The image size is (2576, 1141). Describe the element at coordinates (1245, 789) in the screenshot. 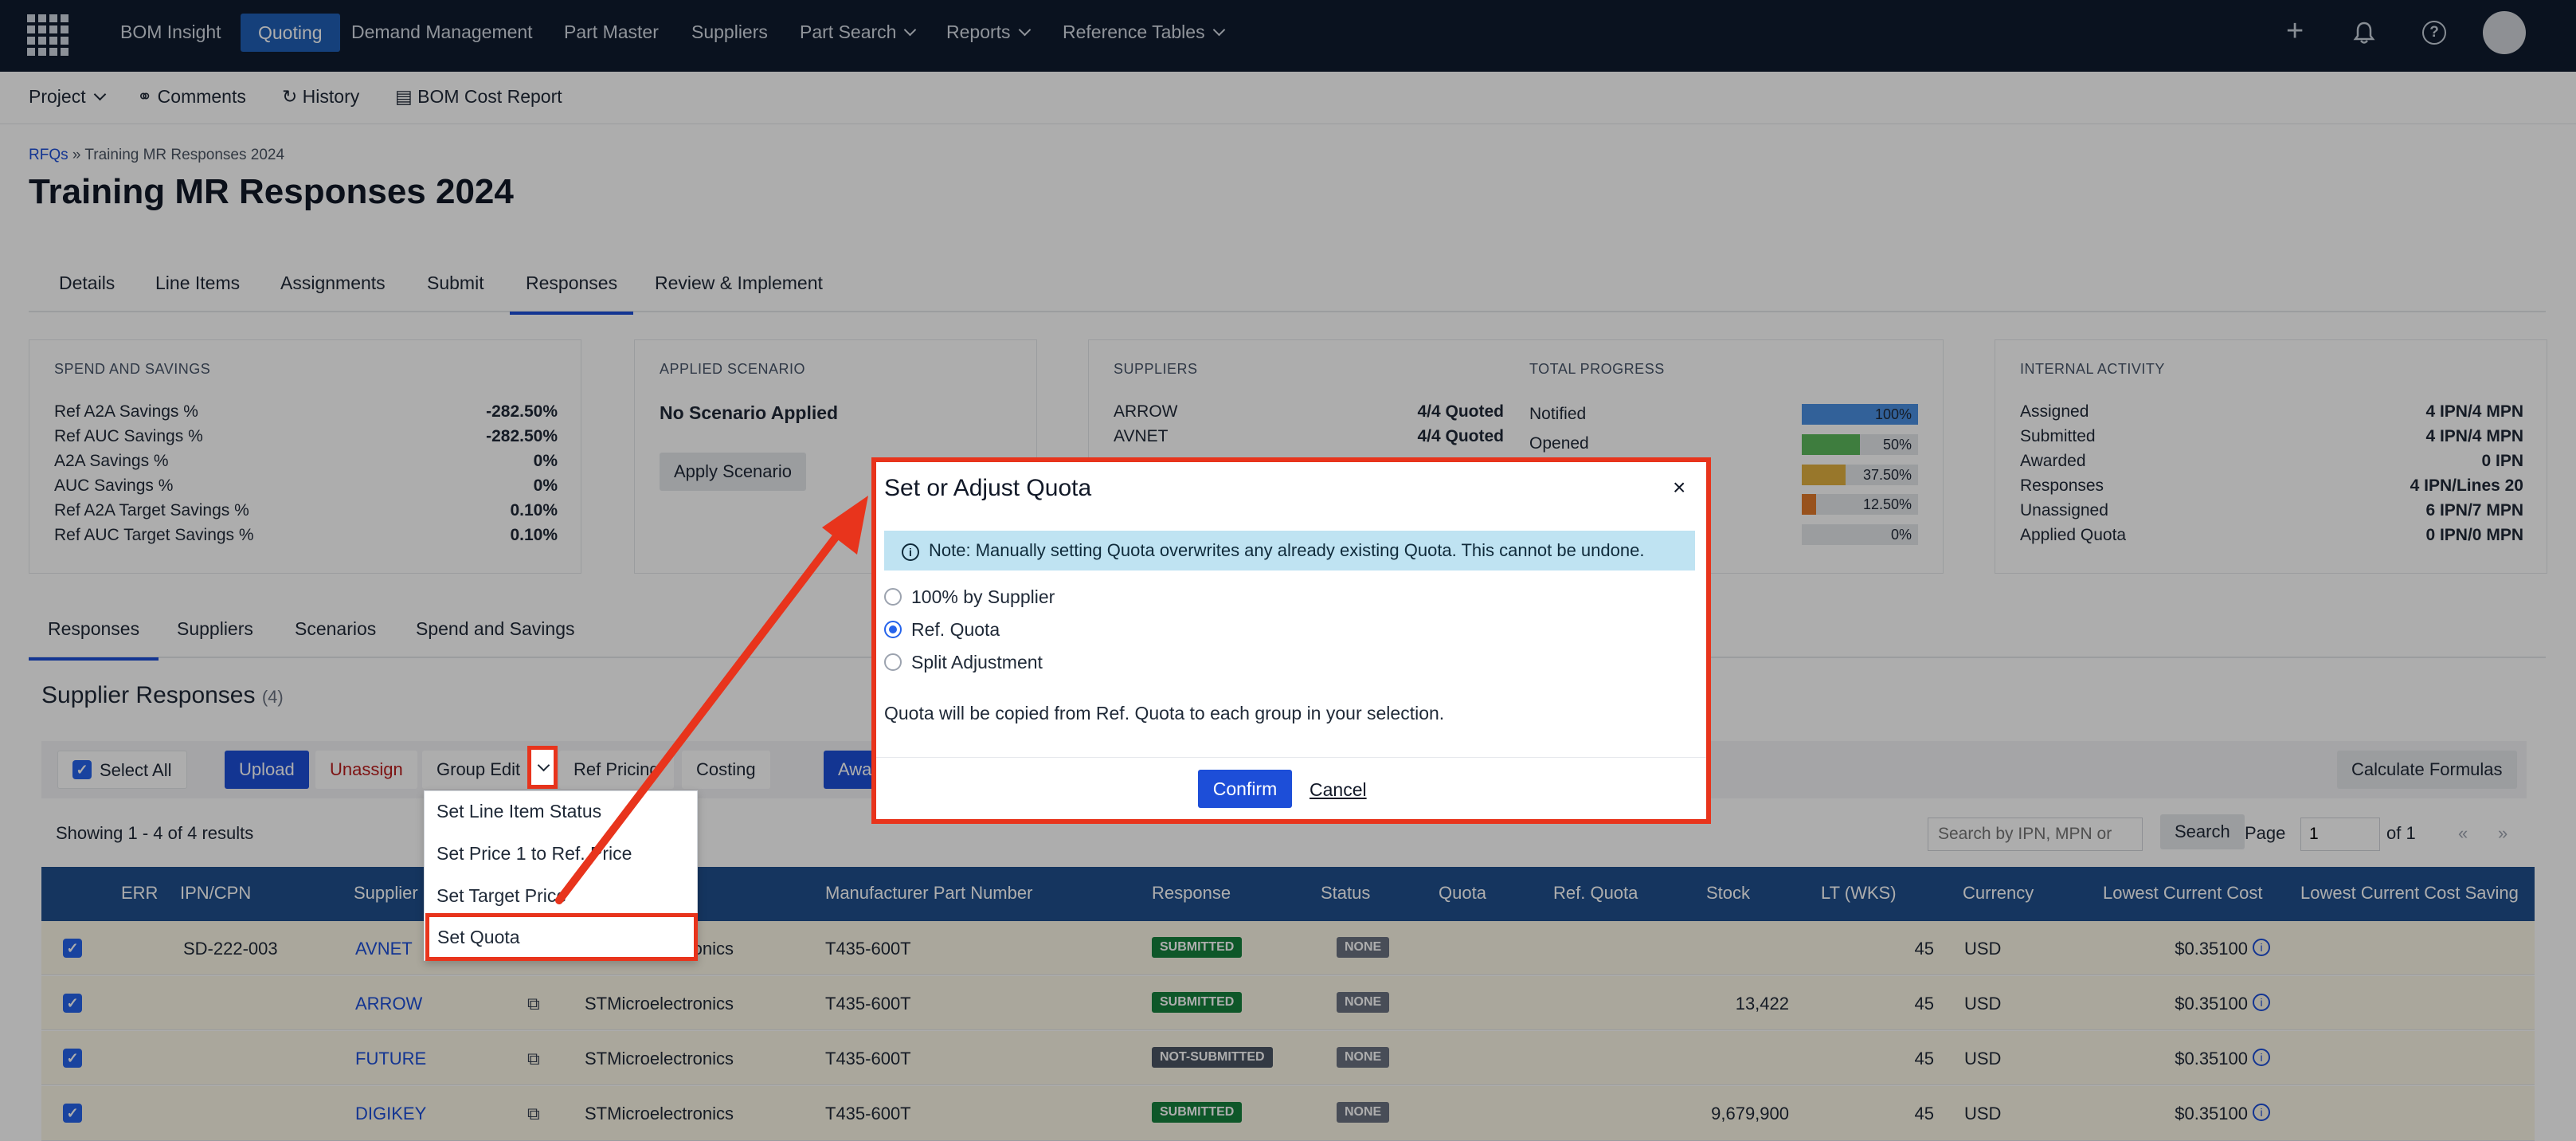

I see `confirm-button: Confirm` at that location.